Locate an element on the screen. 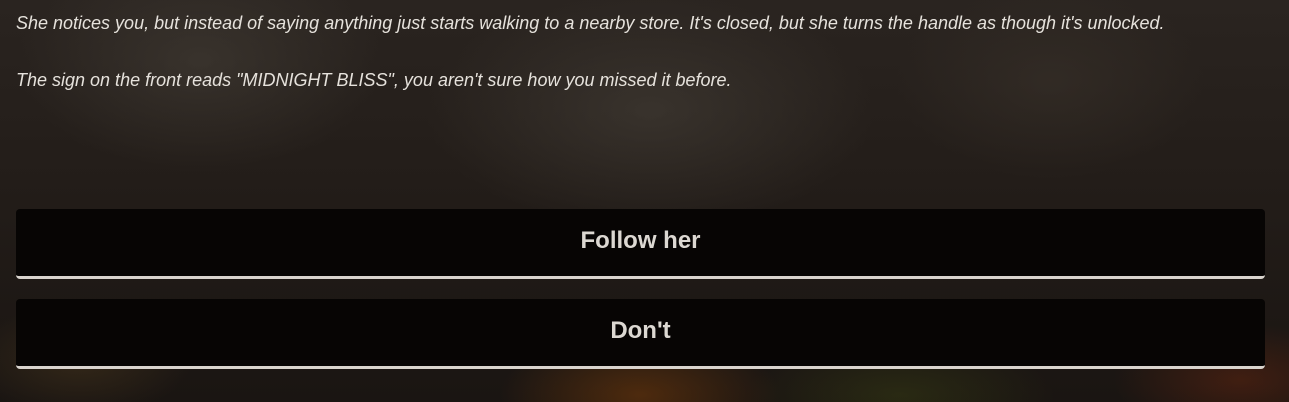 The height and width of the screenshot is (402, 1289). choice-label: Don't is located at coordinates (640, 330).